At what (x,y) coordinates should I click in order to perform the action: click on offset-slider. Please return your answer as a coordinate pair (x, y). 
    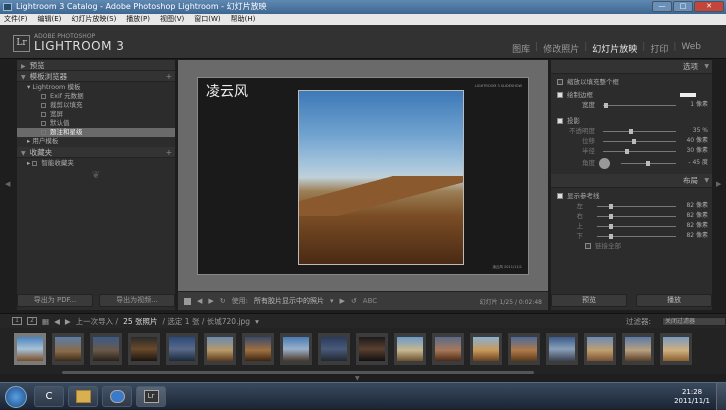
    Looking at the image, I should click on (639, 141).